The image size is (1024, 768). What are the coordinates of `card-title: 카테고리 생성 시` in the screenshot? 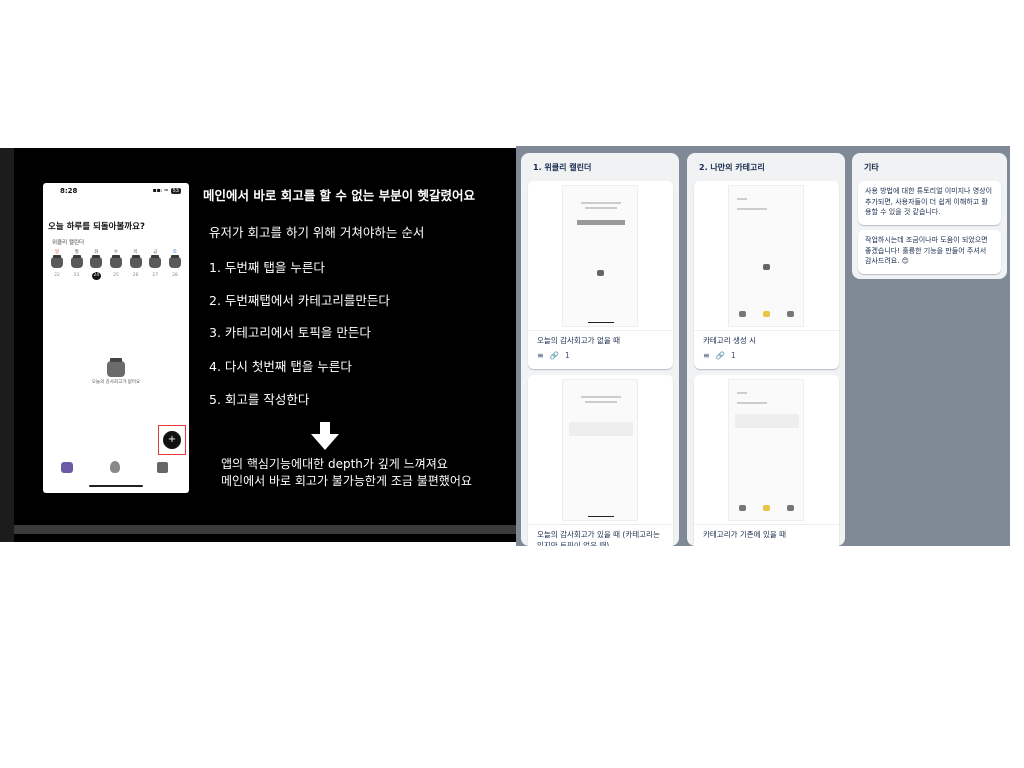 It's located at (730, 340).